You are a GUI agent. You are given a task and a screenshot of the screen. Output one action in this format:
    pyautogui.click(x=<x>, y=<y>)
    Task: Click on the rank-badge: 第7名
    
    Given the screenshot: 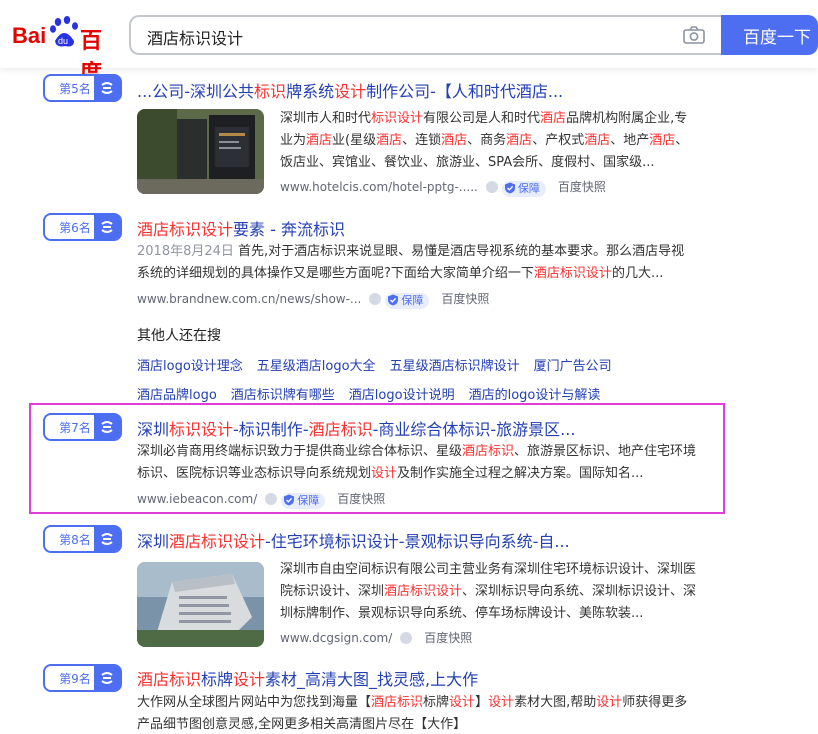 What is the action you would take?
    pyautogui.click(x=82, y=427)
    